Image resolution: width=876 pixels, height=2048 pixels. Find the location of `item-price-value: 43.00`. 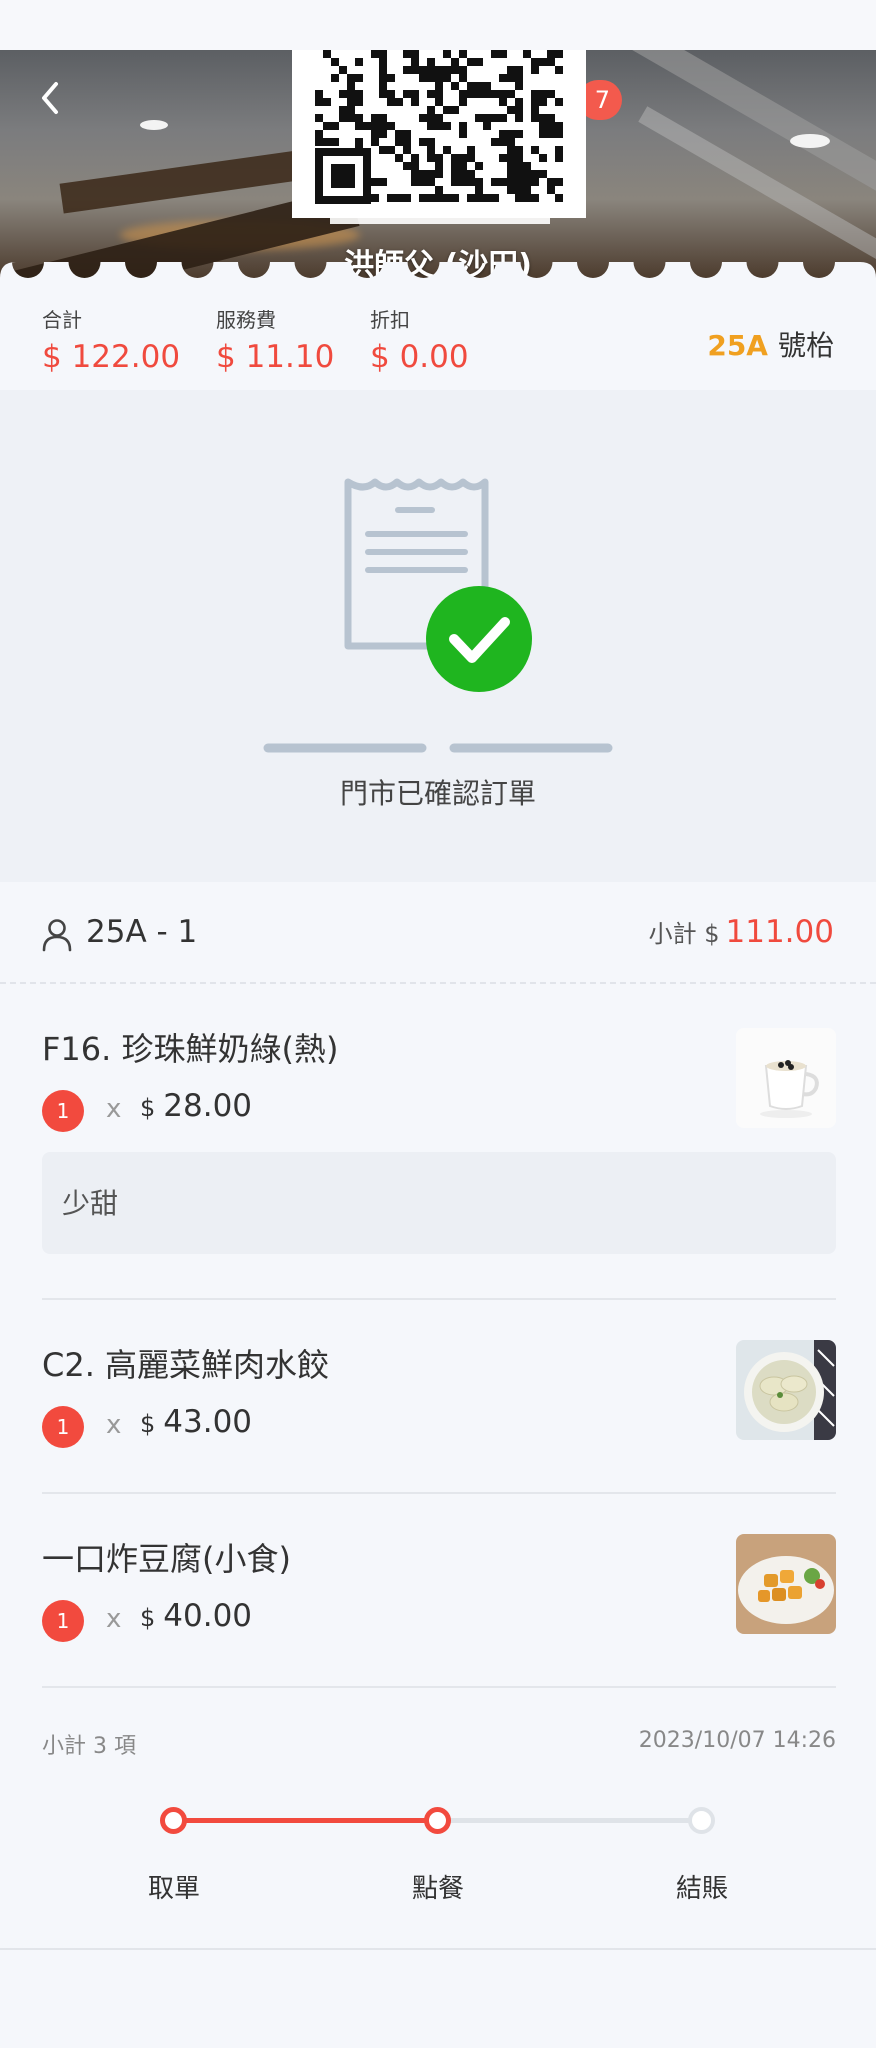

item-price-value: 43.00 is located at coordinates (208, 1422).